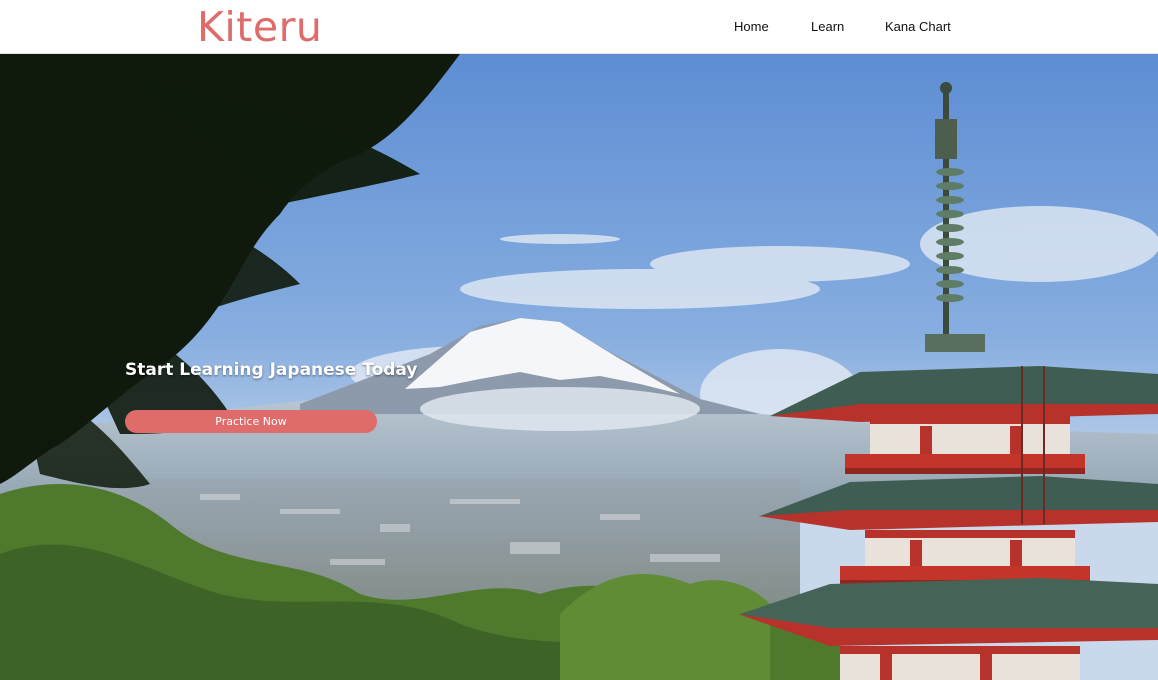 The image size is (1158, 680). What do you see at coordinates (579, 27) in the screenshot?
I see `top-navbar: Kiteru Home Learn Kana Chart` at bounding box center [579, 27].